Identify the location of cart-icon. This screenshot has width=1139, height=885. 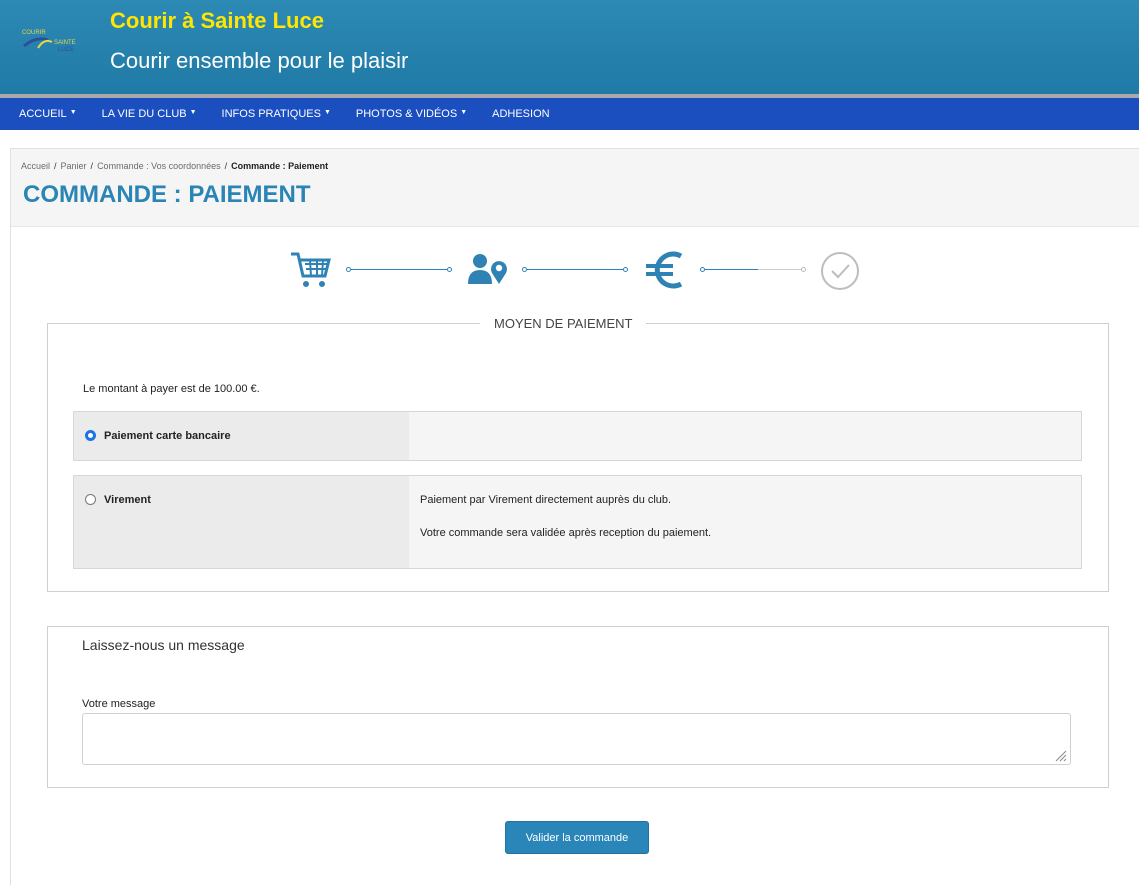
(311, 272).